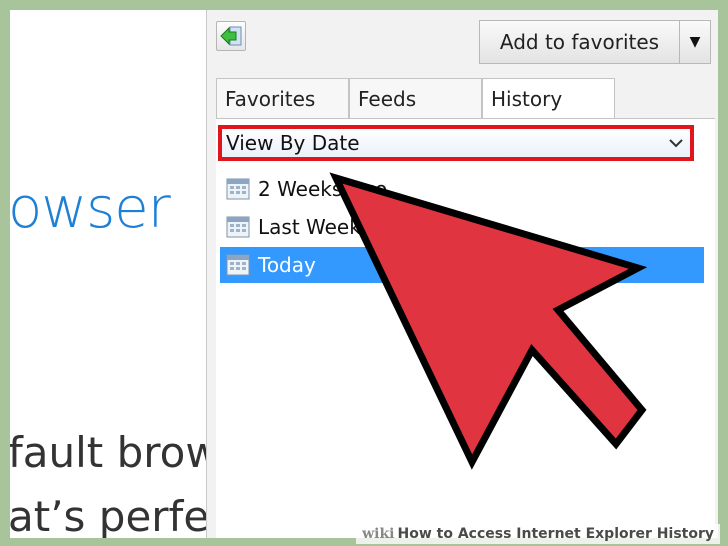 This screenshot has width=728, height=546. I want to click on caption-brand: wiki, so click(378, 534).